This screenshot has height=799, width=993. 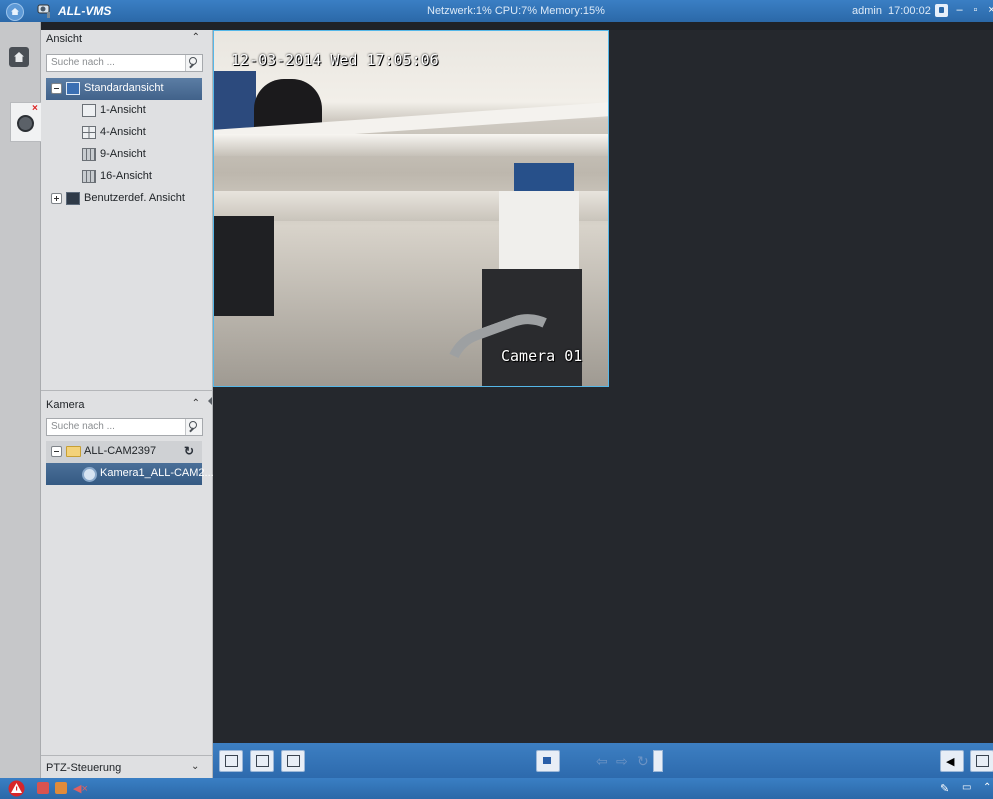 What do you see at coordinates (496, 788) in the screenshot?
I see `status-bar: ◀× ✎ ▭ ⌃` at bounding box center [496, 788].